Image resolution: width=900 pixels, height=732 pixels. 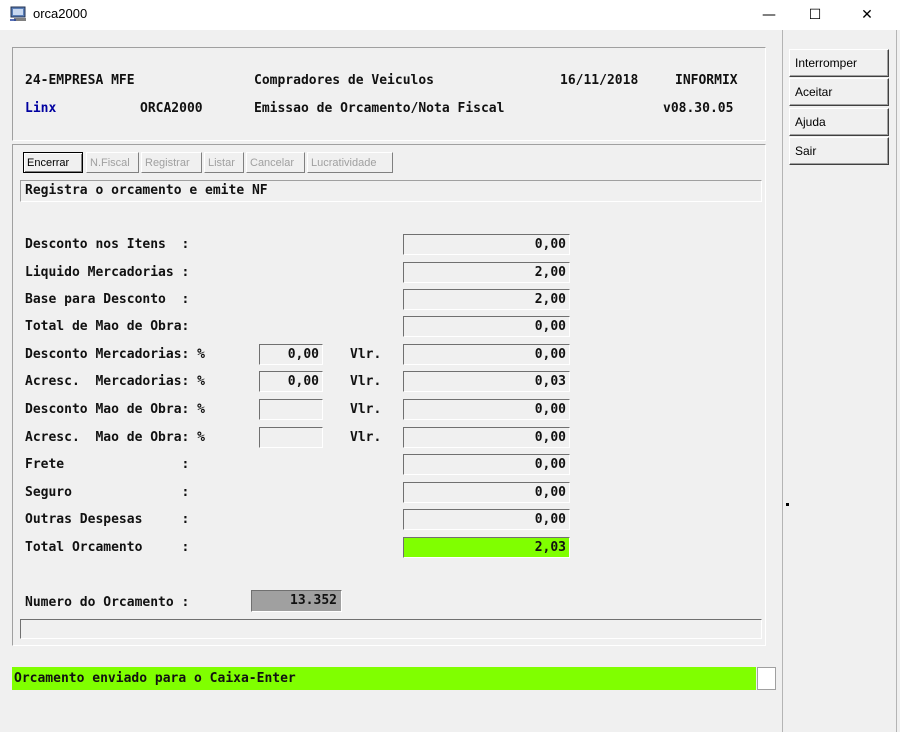 What do you see at coordinates (107, 602) in the screenshot?
I see `numero-orcamento-label: Numero do Orcamento :` at bounding box center [107, 602].